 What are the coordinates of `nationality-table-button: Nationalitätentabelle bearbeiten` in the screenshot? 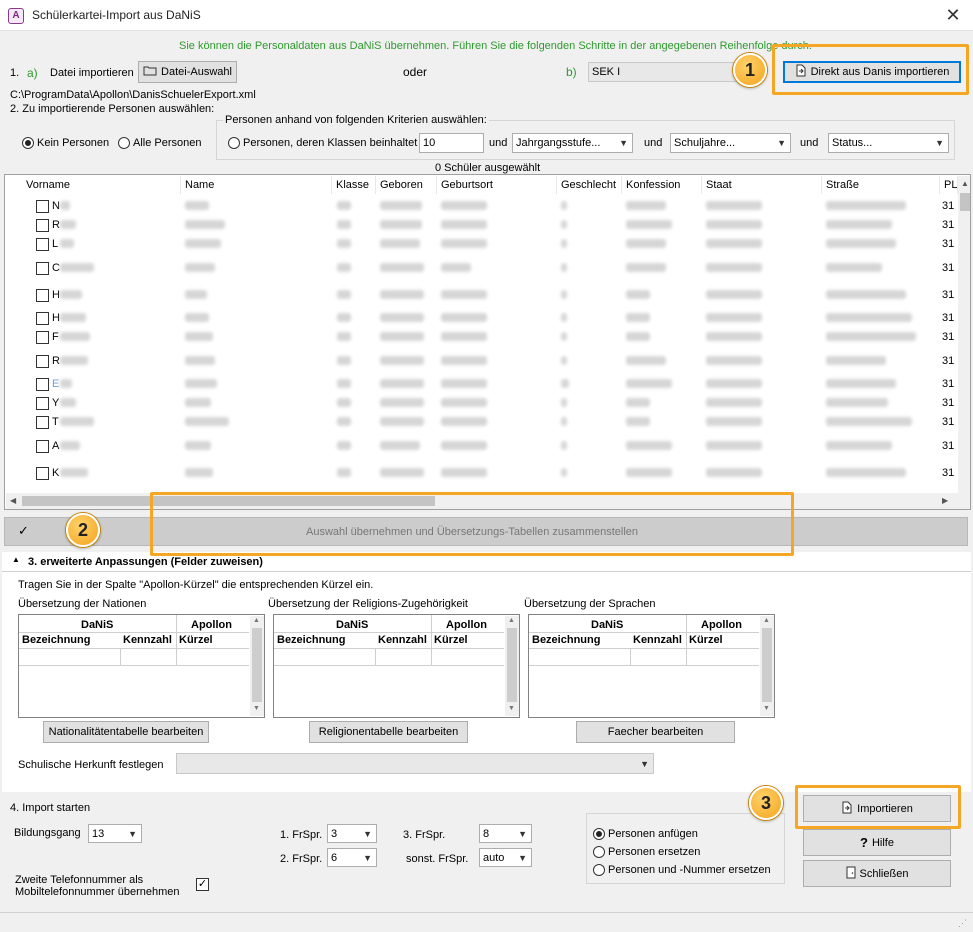 It's located at (126, 732).